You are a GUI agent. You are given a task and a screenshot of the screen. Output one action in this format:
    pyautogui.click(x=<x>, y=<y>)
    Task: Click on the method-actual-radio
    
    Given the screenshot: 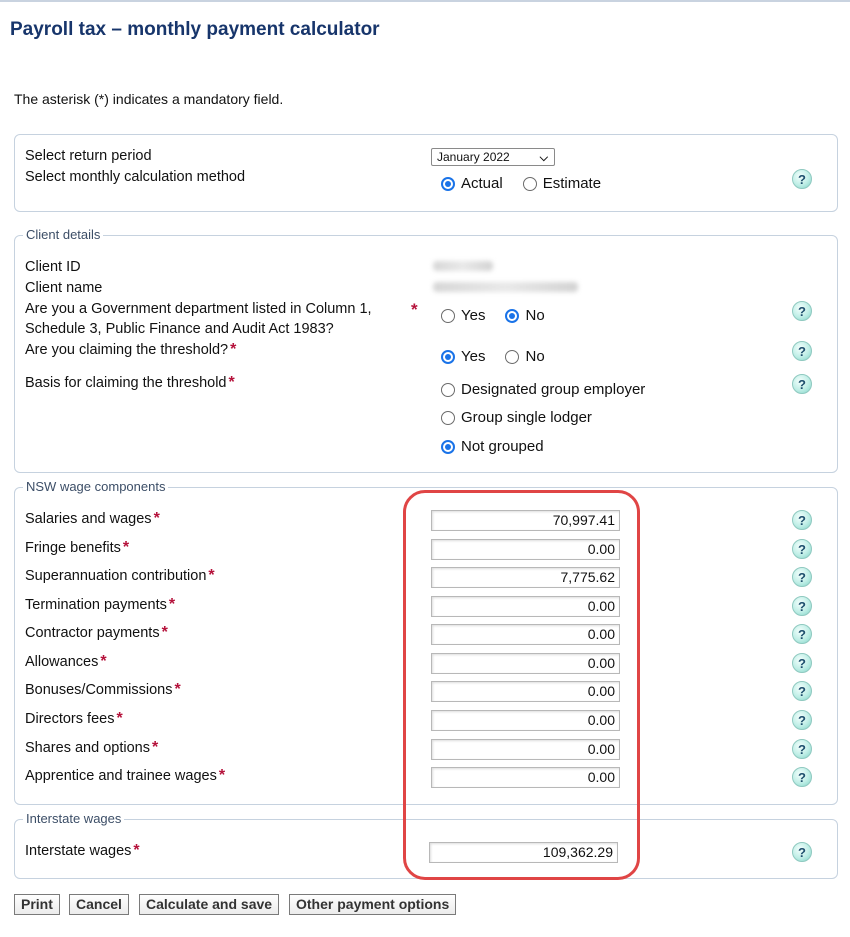 What is the action you would take?
    pyautogui.click(x=448, y=183)
    